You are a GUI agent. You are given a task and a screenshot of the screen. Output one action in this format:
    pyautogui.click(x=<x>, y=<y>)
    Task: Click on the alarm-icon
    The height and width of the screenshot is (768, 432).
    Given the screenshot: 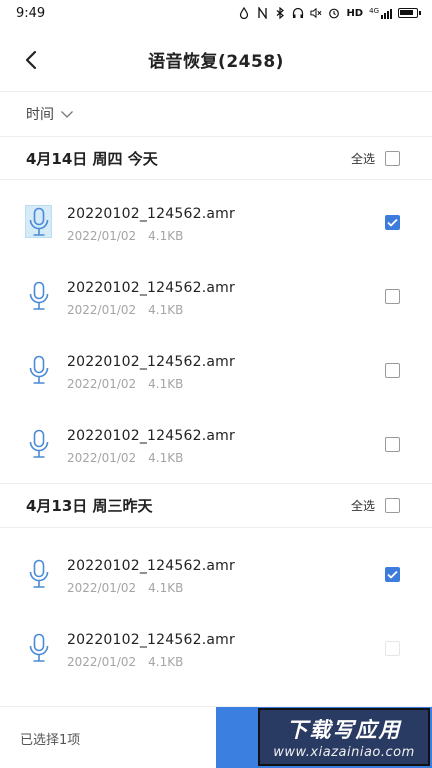 What is the action you would take?
    pyautogui.click(x=334, y=13)
    